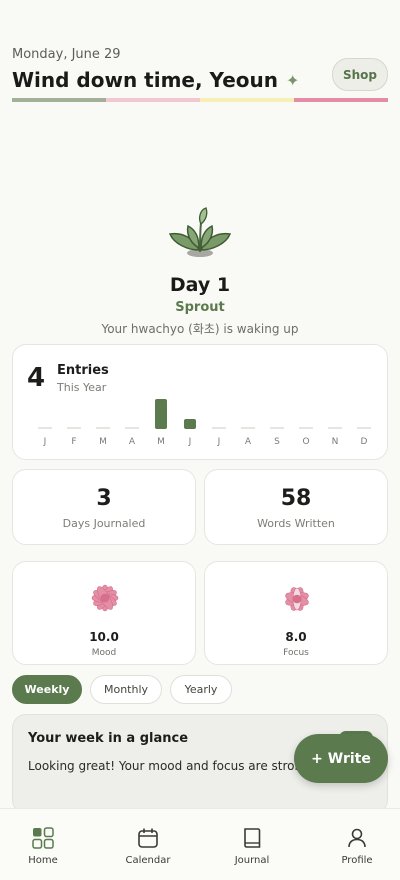 This screenshot has height=880, width=400. What do you see at coordinates (104, 523) in the screenshot?
I see `days-journaled-label: Days Journaled` at bounding box center [104, 523].